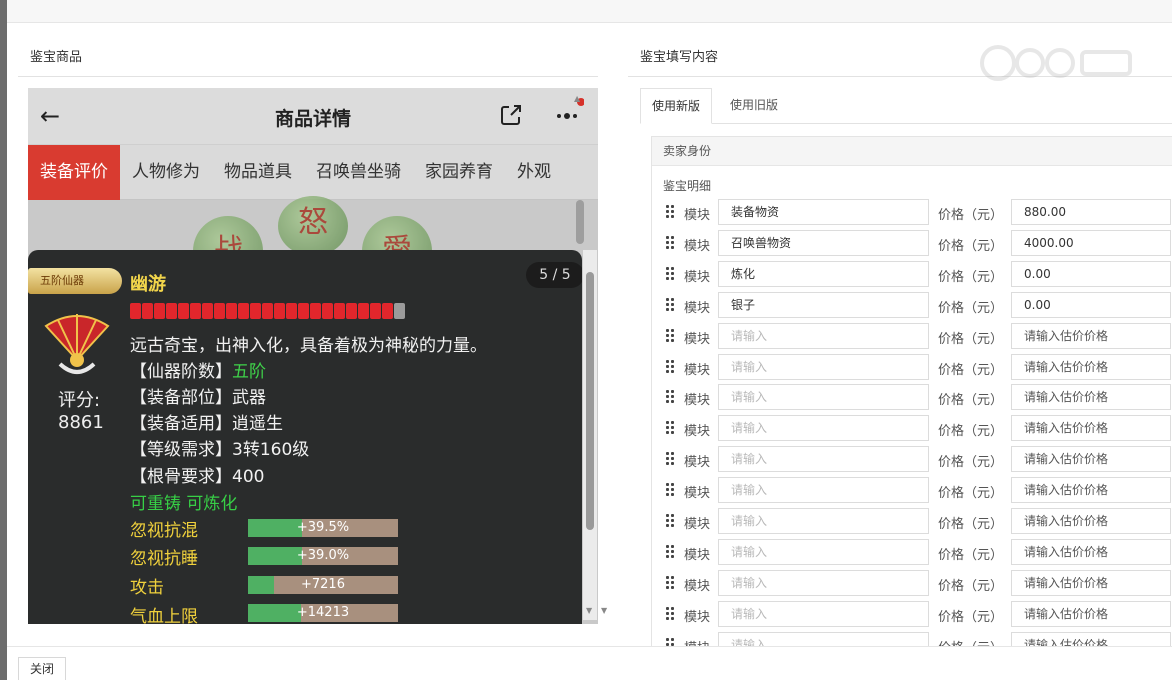 The width and height of the screenshot is (1172, 680). What do you see at coordinates (313, 116) in the screenshot?
I see `phone-header: ← 商品详情` at bounding box center [313, 116].